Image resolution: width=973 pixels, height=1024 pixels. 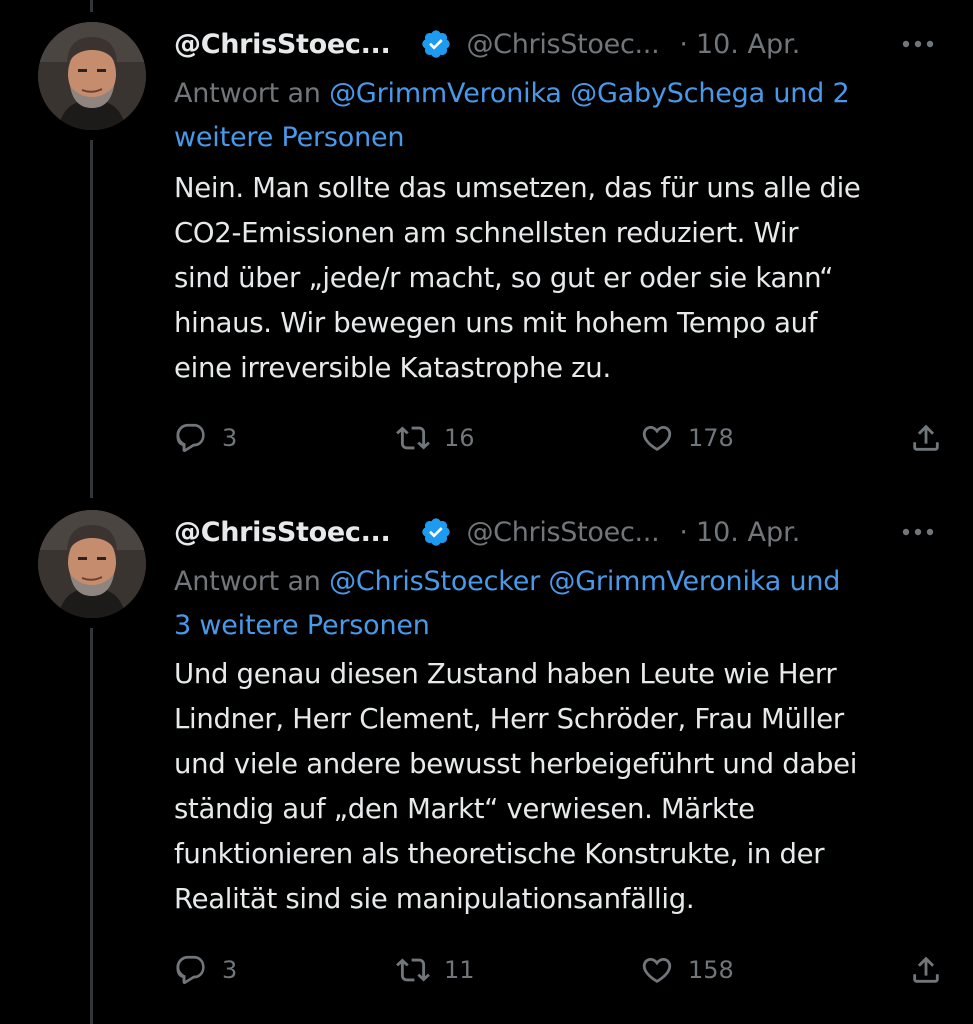 I want to click on retweet-button: 11, so click(x=435, y=970).